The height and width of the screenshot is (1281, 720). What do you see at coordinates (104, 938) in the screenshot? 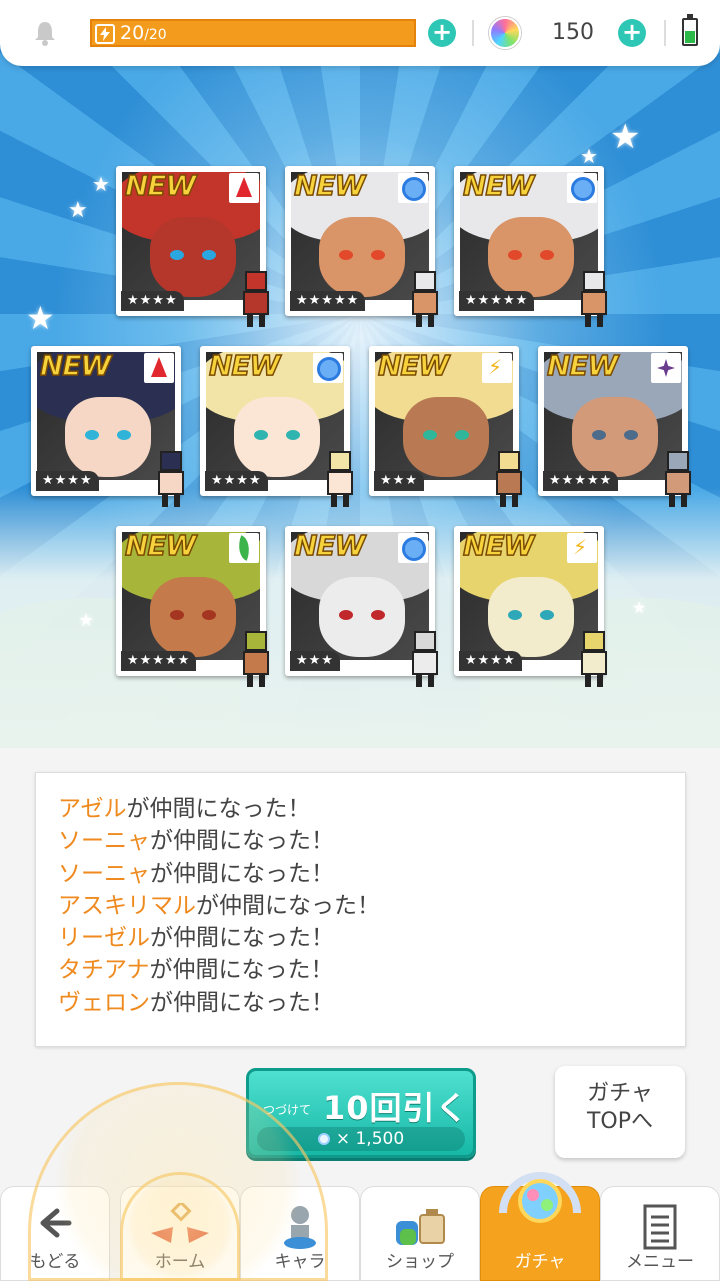
I see `character-name: リーゼル` at bounding box center [104, 938].